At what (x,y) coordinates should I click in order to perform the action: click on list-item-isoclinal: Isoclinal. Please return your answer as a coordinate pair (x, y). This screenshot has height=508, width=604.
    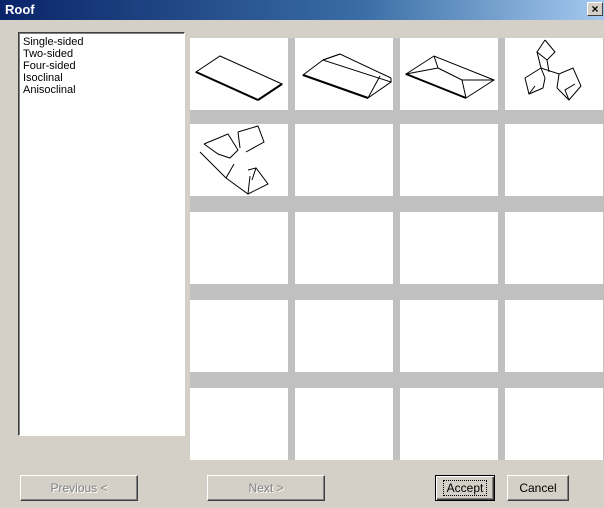
    Looking at the image, I should click on (101, 78).